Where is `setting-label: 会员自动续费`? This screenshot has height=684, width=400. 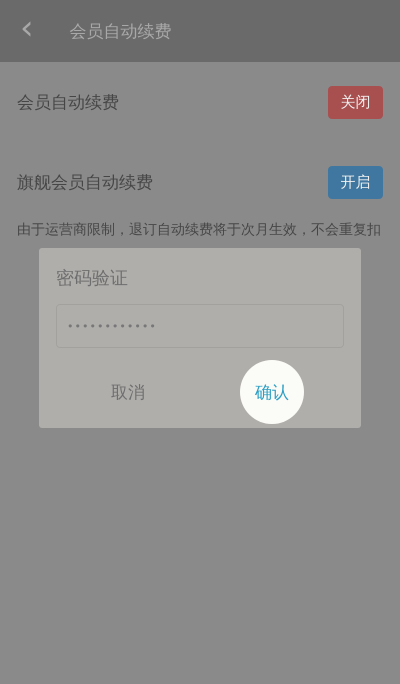
setting-label: 会员自动续费 is located at coordinates (68, 103).